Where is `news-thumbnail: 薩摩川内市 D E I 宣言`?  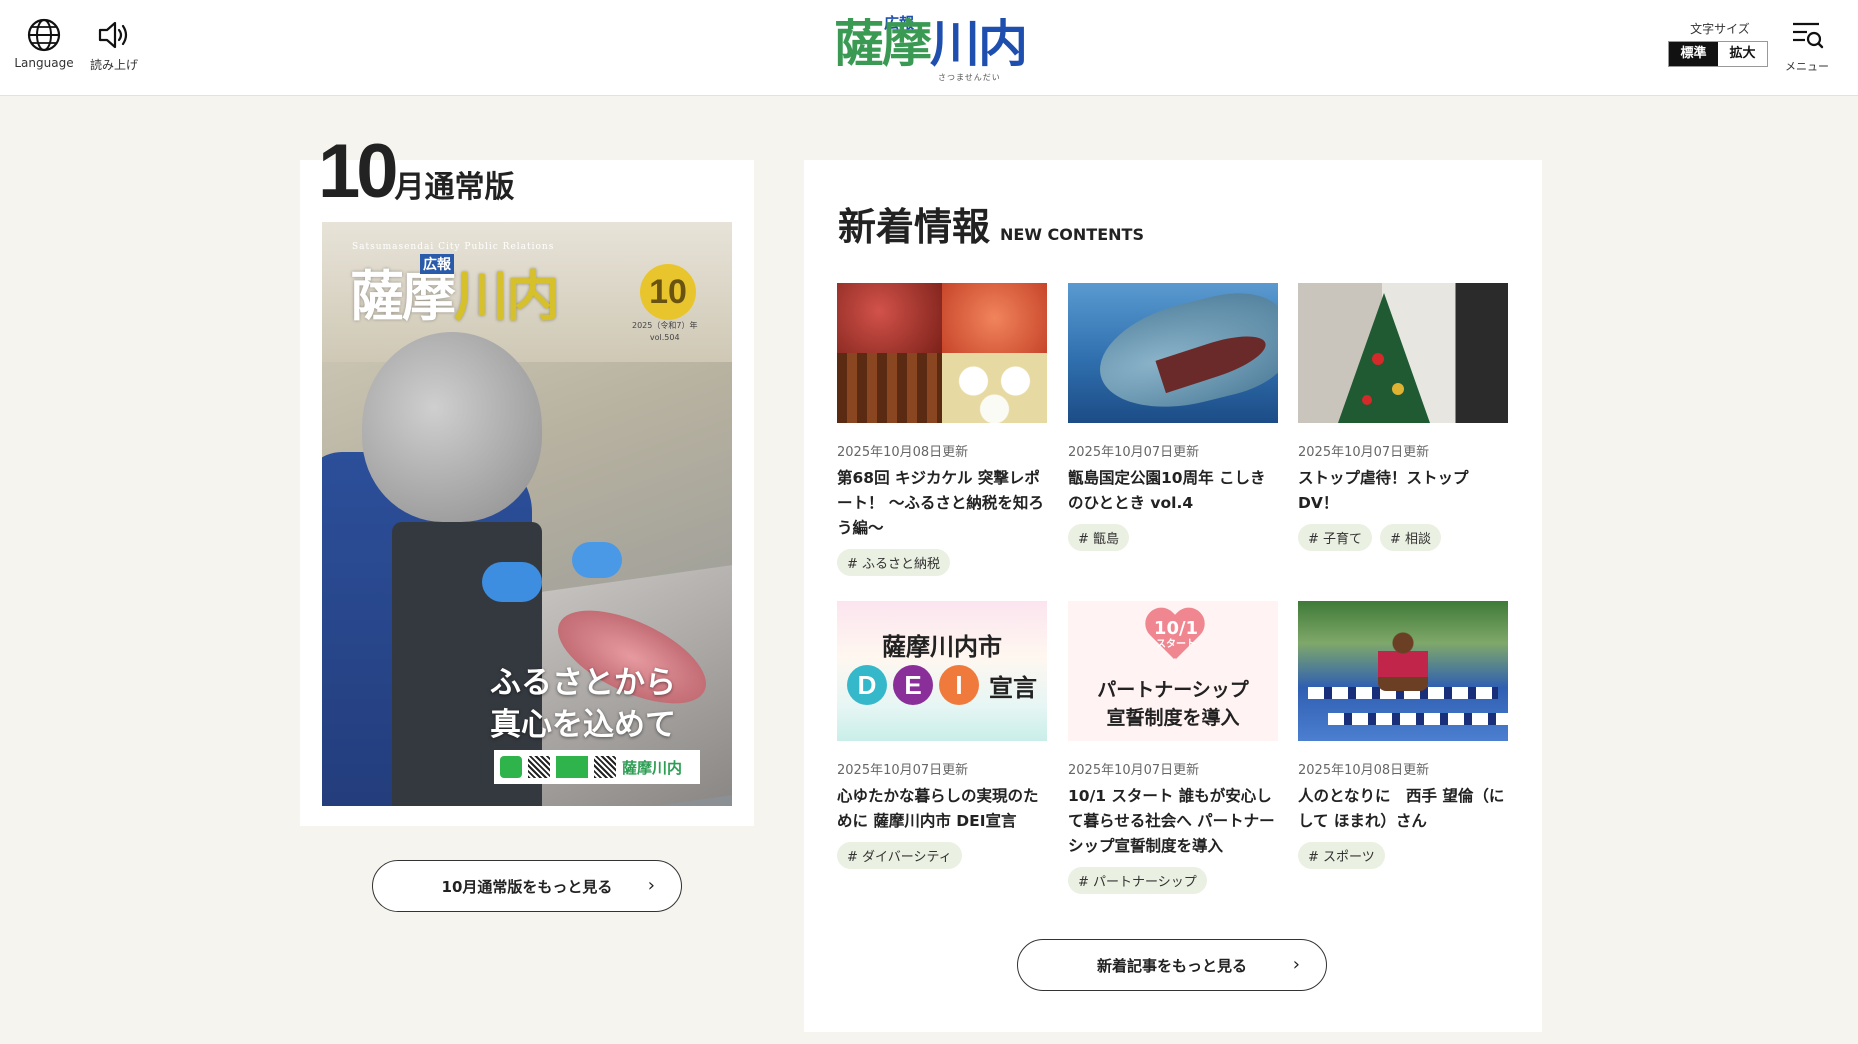
news-thumbnail: 薩摩川内市 D E I 宣言 is located at coordinates (942, 671).